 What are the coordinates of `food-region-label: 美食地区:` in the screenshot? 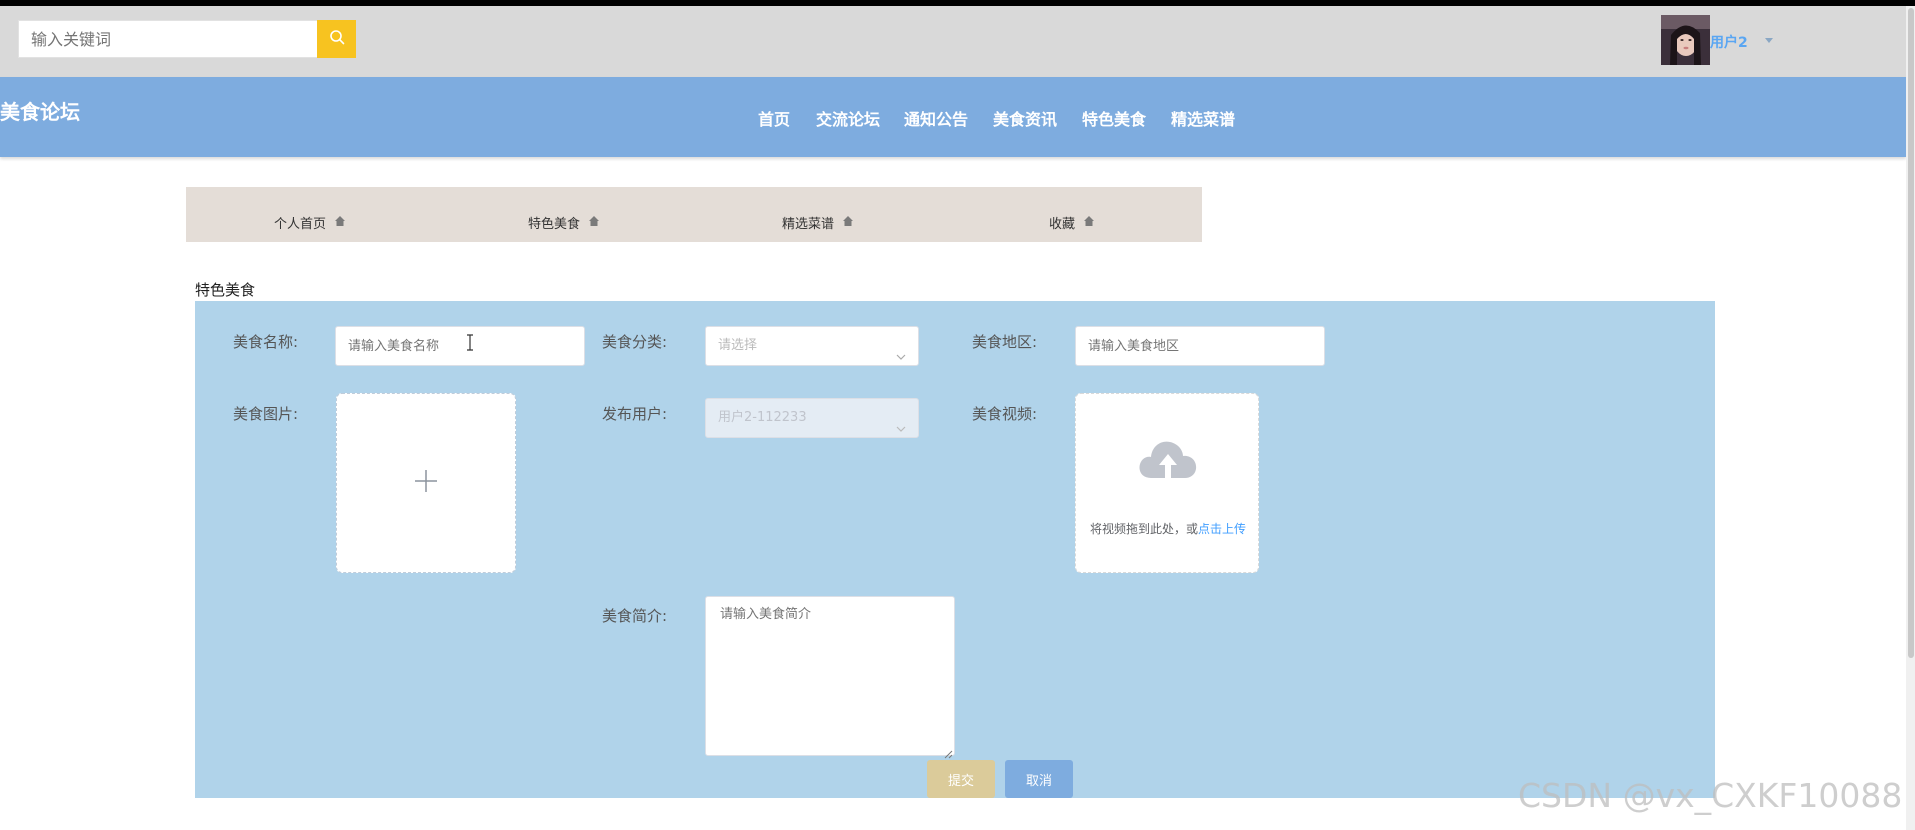 It's located at (1005, 342).